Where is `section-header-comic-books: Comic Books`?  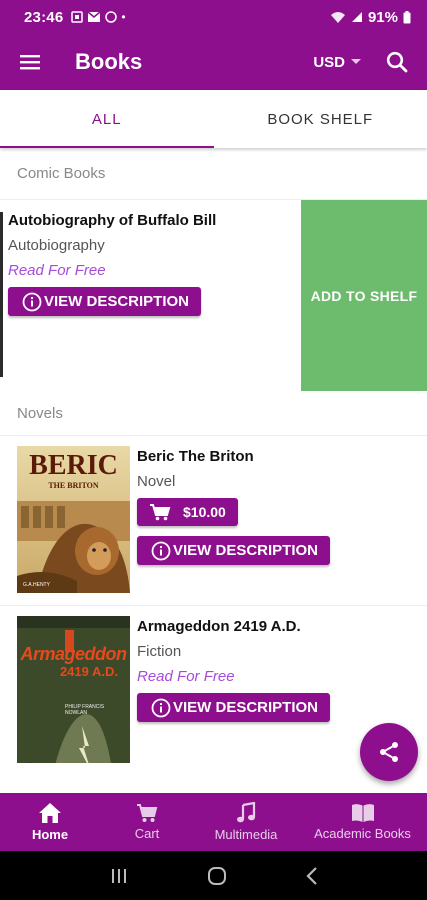
section-header-comic-books: Comic Books is located at coordinates (213, 174).